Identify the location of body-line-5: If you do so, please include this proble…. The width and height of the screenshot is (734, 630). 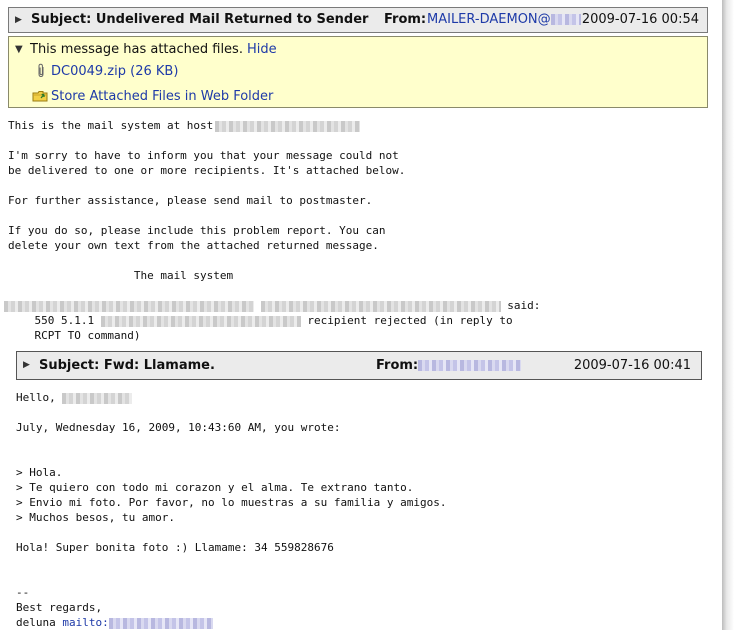
(197, 230).